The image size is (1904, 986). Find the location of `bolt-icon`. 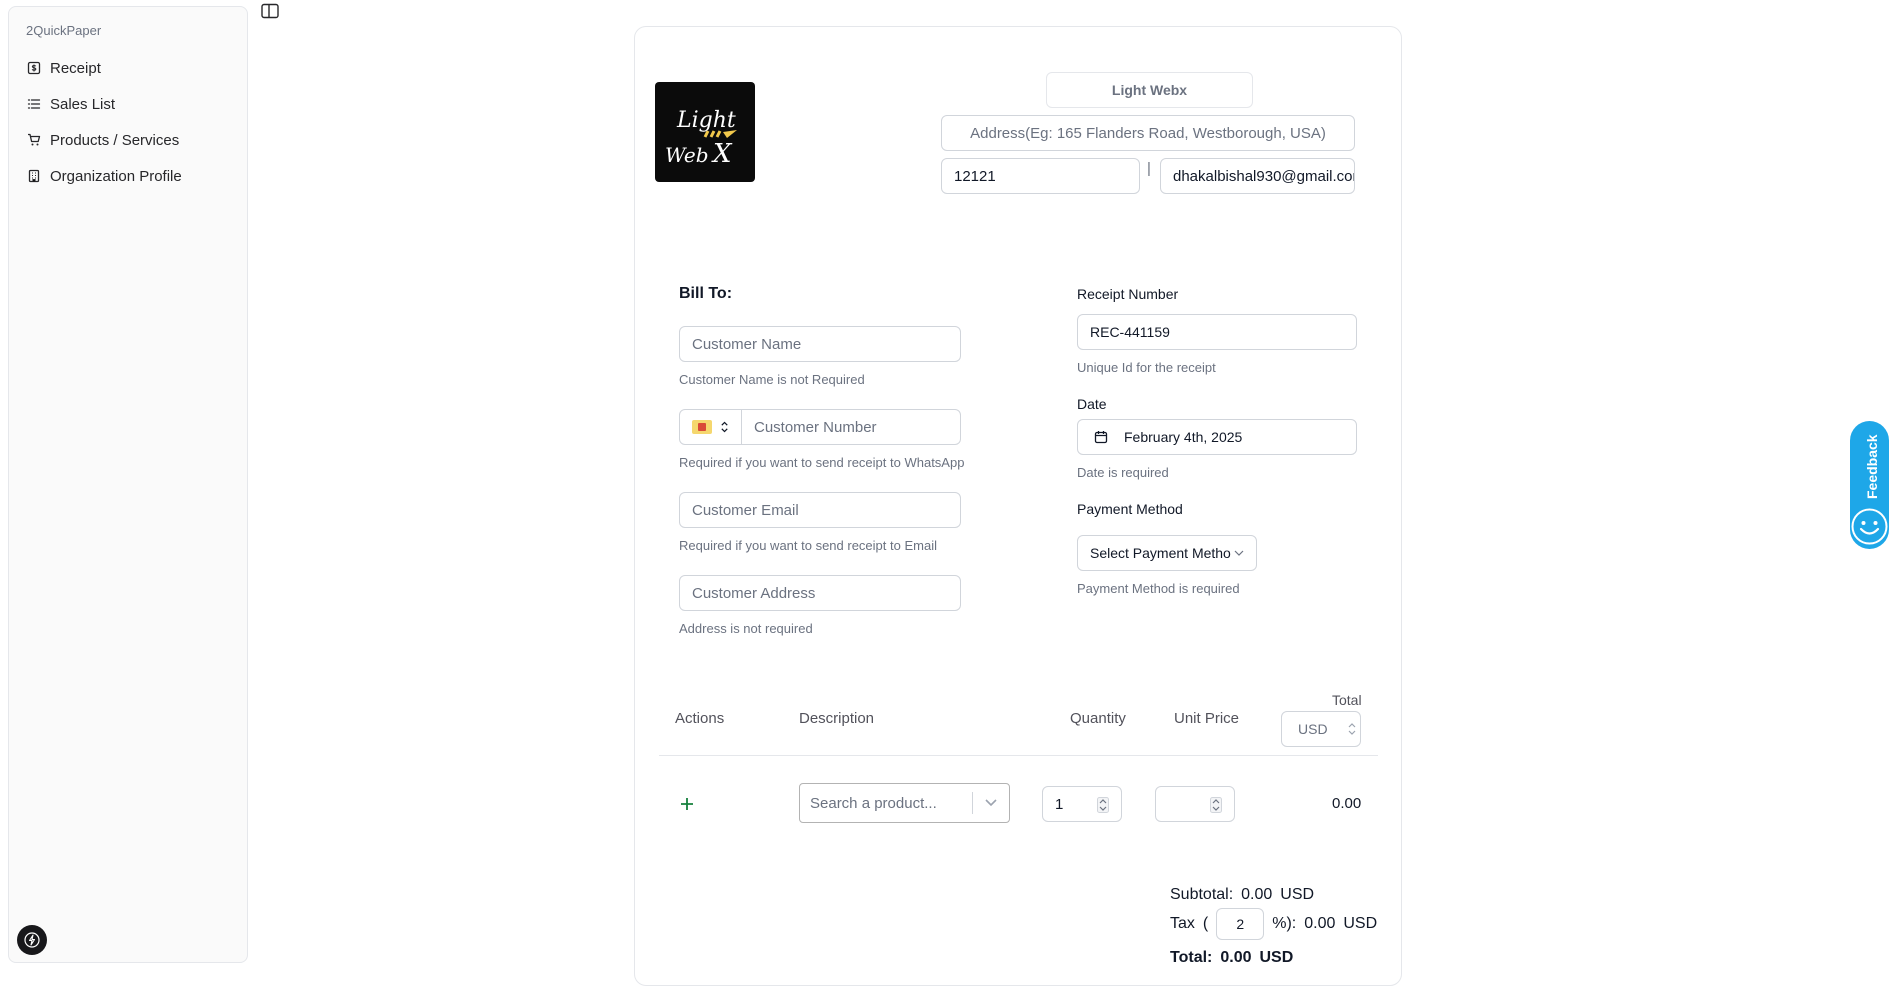

bolt-icon is located at coordinates (32, 940).